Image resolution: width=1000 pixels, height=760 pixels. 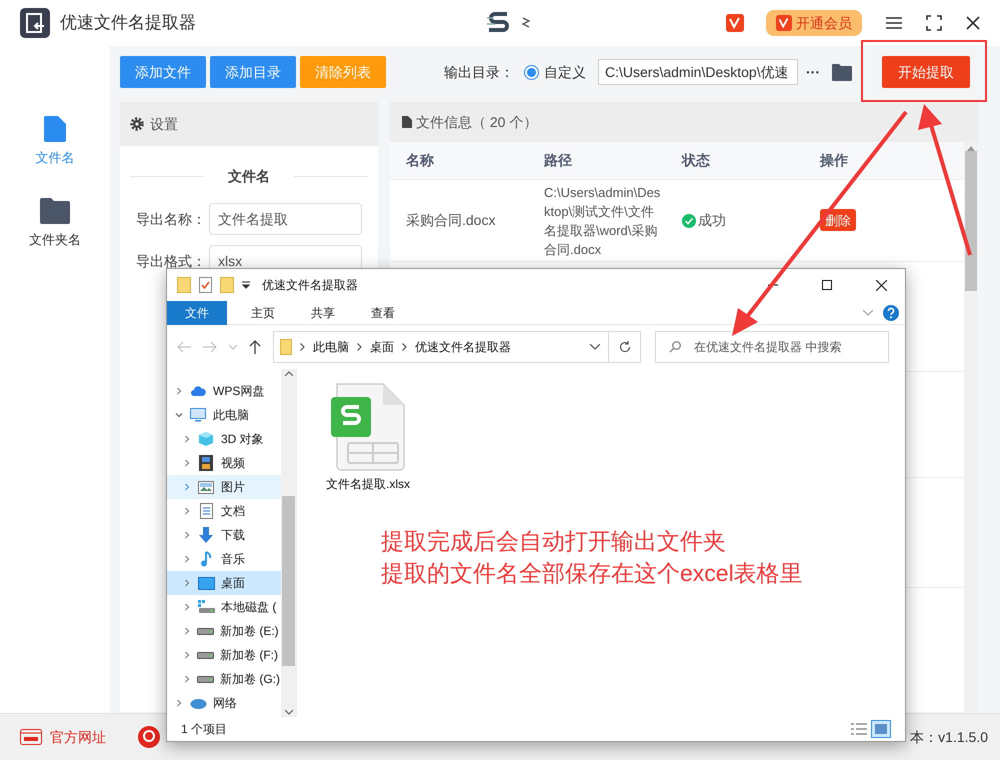 I want to click on more-button: ···, so click(x=813, y=72).